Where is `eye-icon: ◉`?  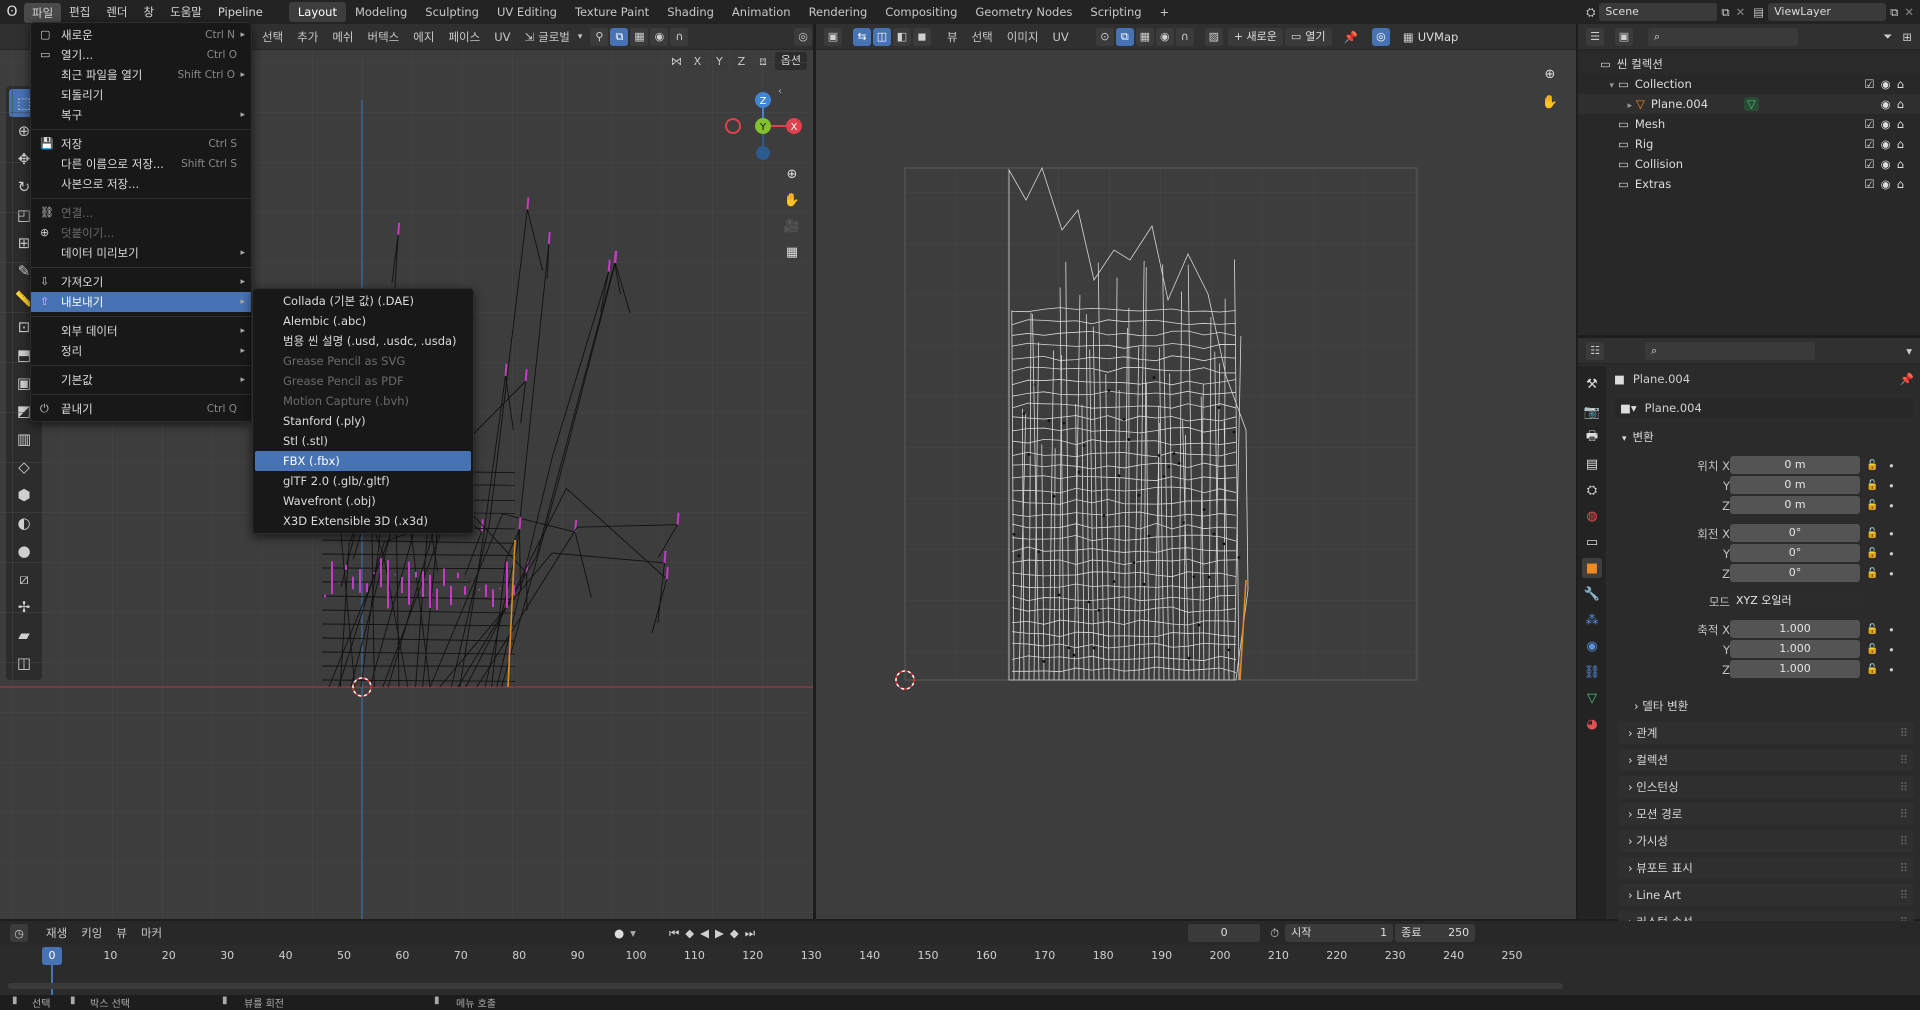
eye-icon: ◉ is located at coordinates (1889, 144).